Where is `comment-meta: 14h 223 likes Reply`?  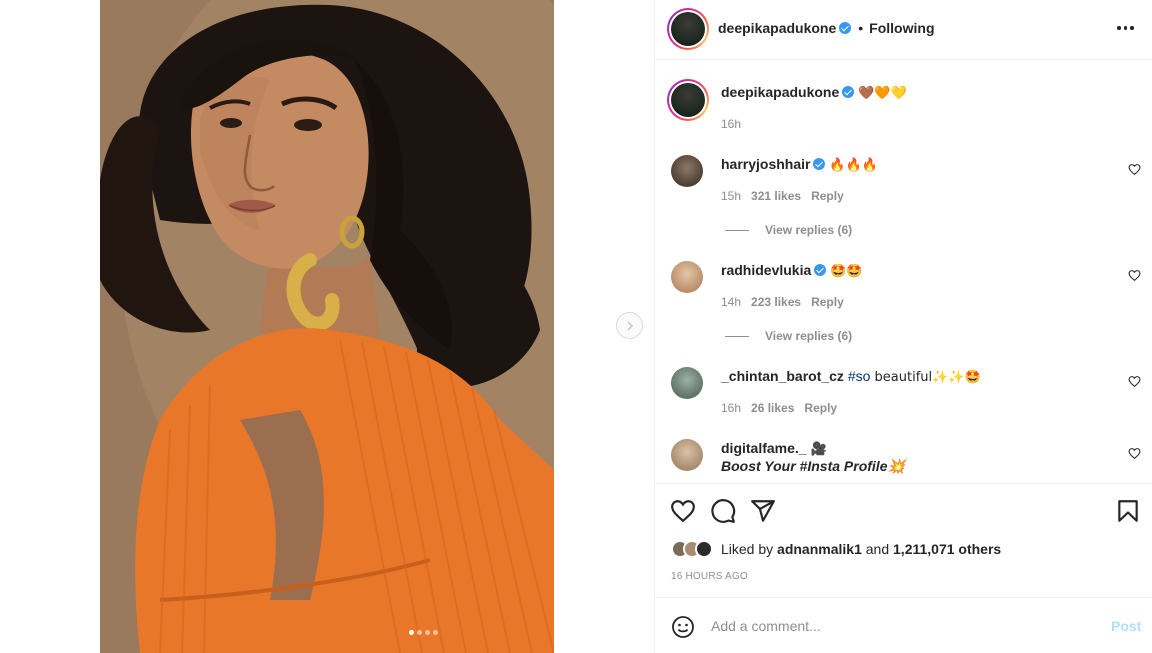
comment-meta: 14h 223 likes Reply is located at coordinates (787, 302).